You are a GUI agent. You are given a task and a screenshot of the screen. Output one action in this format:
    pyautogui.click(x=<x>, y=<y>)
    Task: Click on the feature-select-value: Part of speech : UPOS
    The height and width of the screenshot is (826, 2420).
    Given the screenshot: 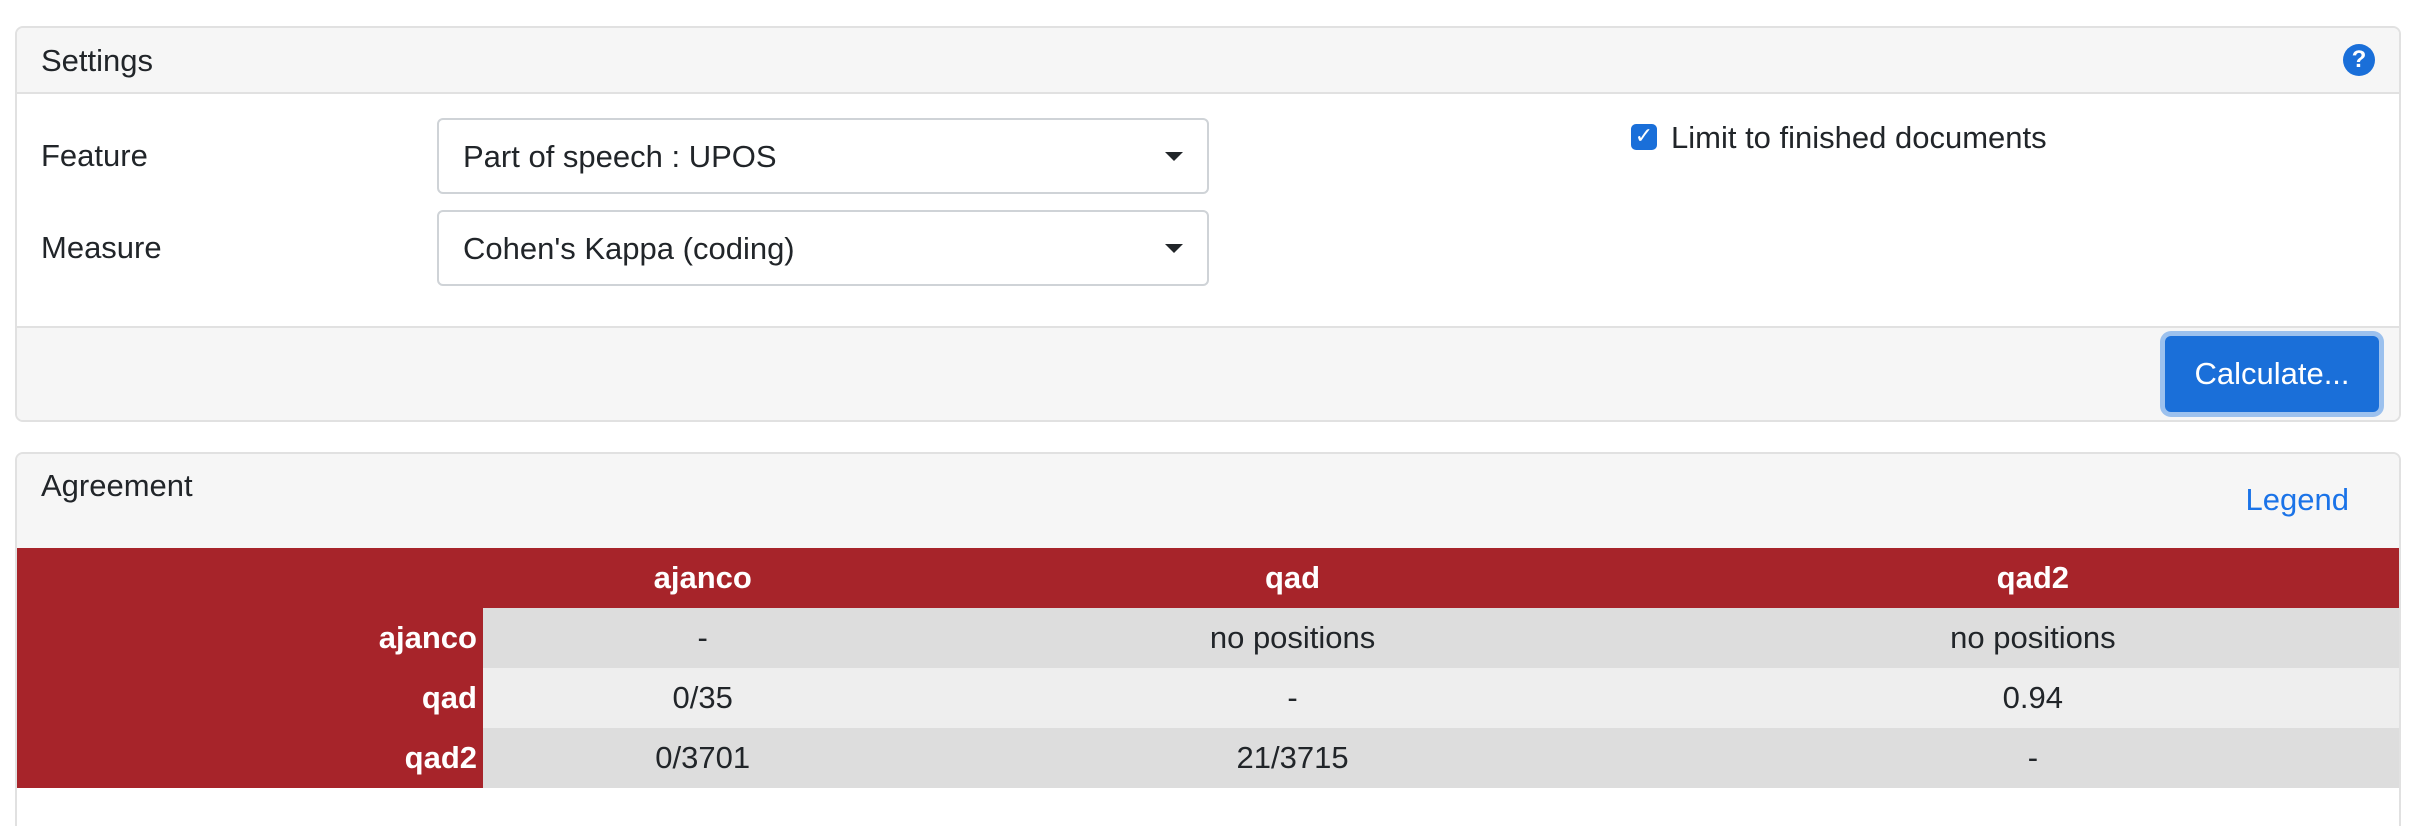 What is the action you would take?
    pyautogui.click(x=620, y=156)
    